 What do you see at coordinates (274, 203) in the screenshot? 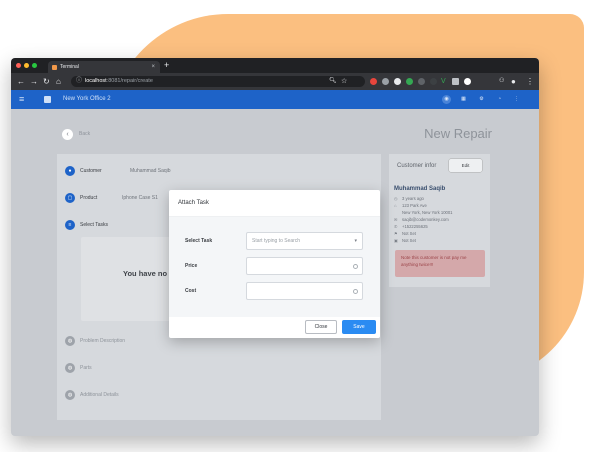
I see `modal-title: Attach Task` at bounding box center [274, 203].